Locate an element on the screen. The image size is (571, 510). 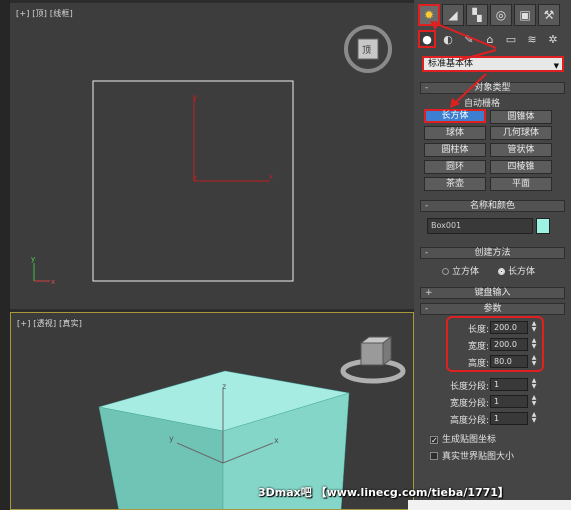
parameters-title: 参数 is located at coordinates (492, 309).